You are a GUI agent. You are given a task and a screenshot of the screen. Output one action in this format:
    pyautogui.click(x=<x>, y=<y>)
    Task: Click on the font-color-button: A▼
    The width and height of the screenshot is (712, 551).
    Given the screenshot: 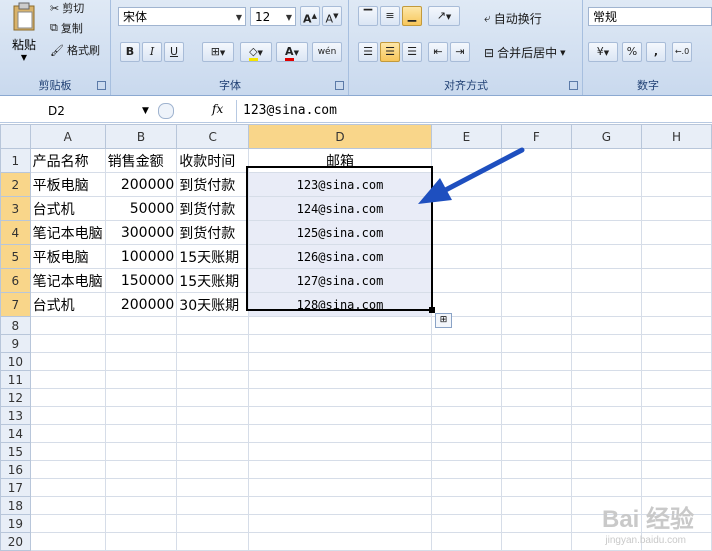 What is the action you would take?
    pyautogui.click(x=292, y=52)
    